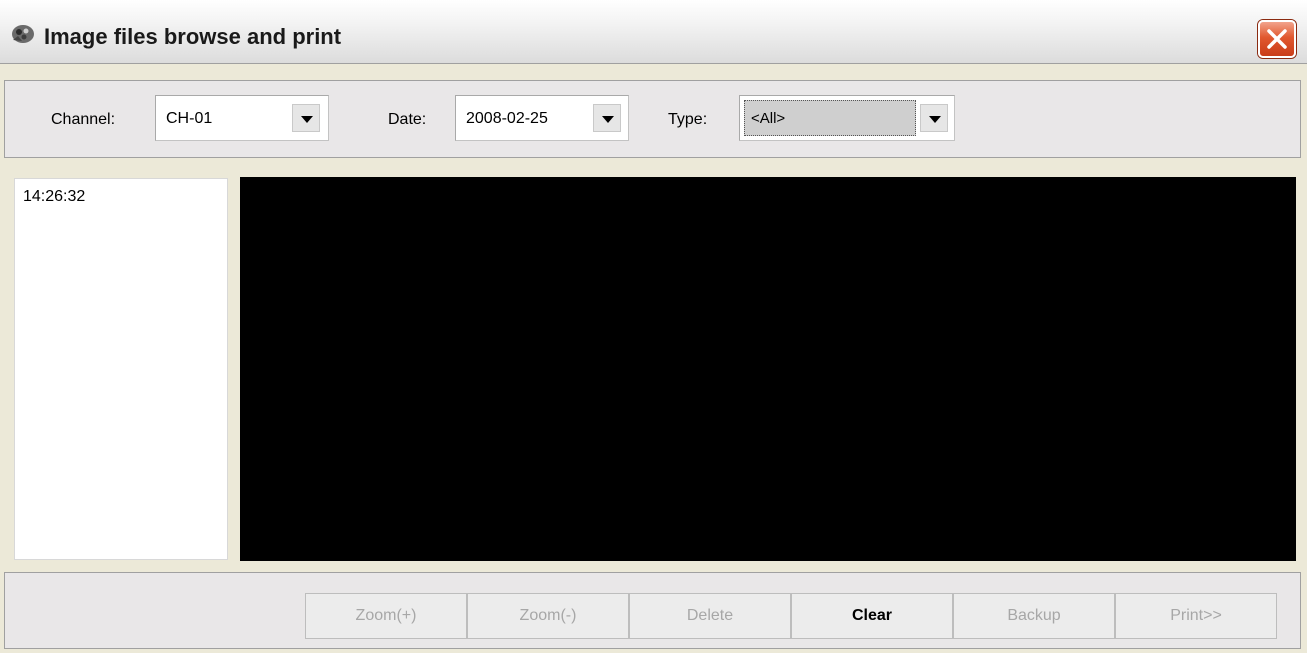 Image resolution: width=1307 pixels, height=653 pixels. I want to click on date-select: 2008-02-25, so click(542, 118).